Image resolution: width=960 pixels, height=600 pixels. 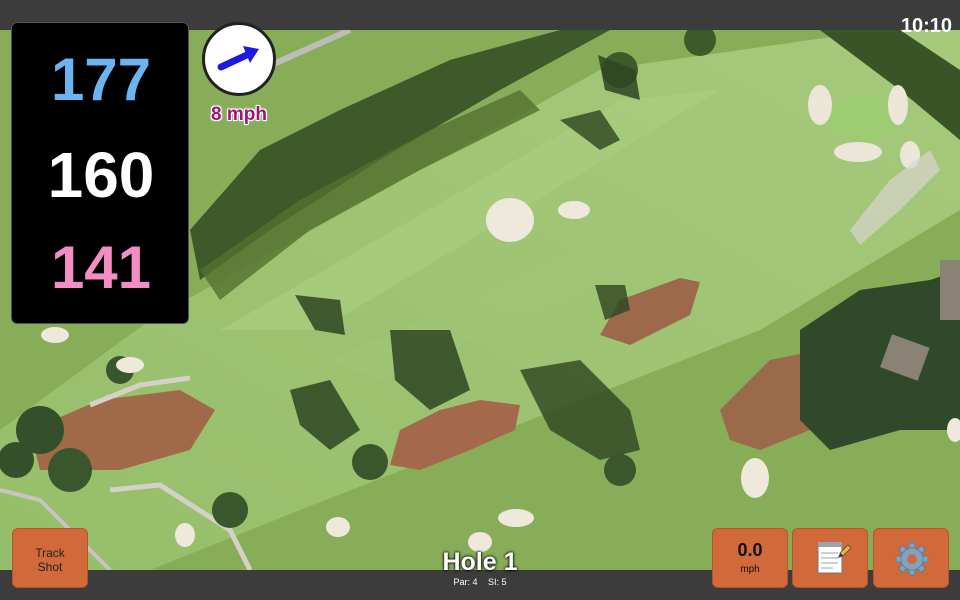 What do you see at coordinates (465, 582) in the screenshot?
I see `hole-par: Par: 4` at bounding box center [465, 582].